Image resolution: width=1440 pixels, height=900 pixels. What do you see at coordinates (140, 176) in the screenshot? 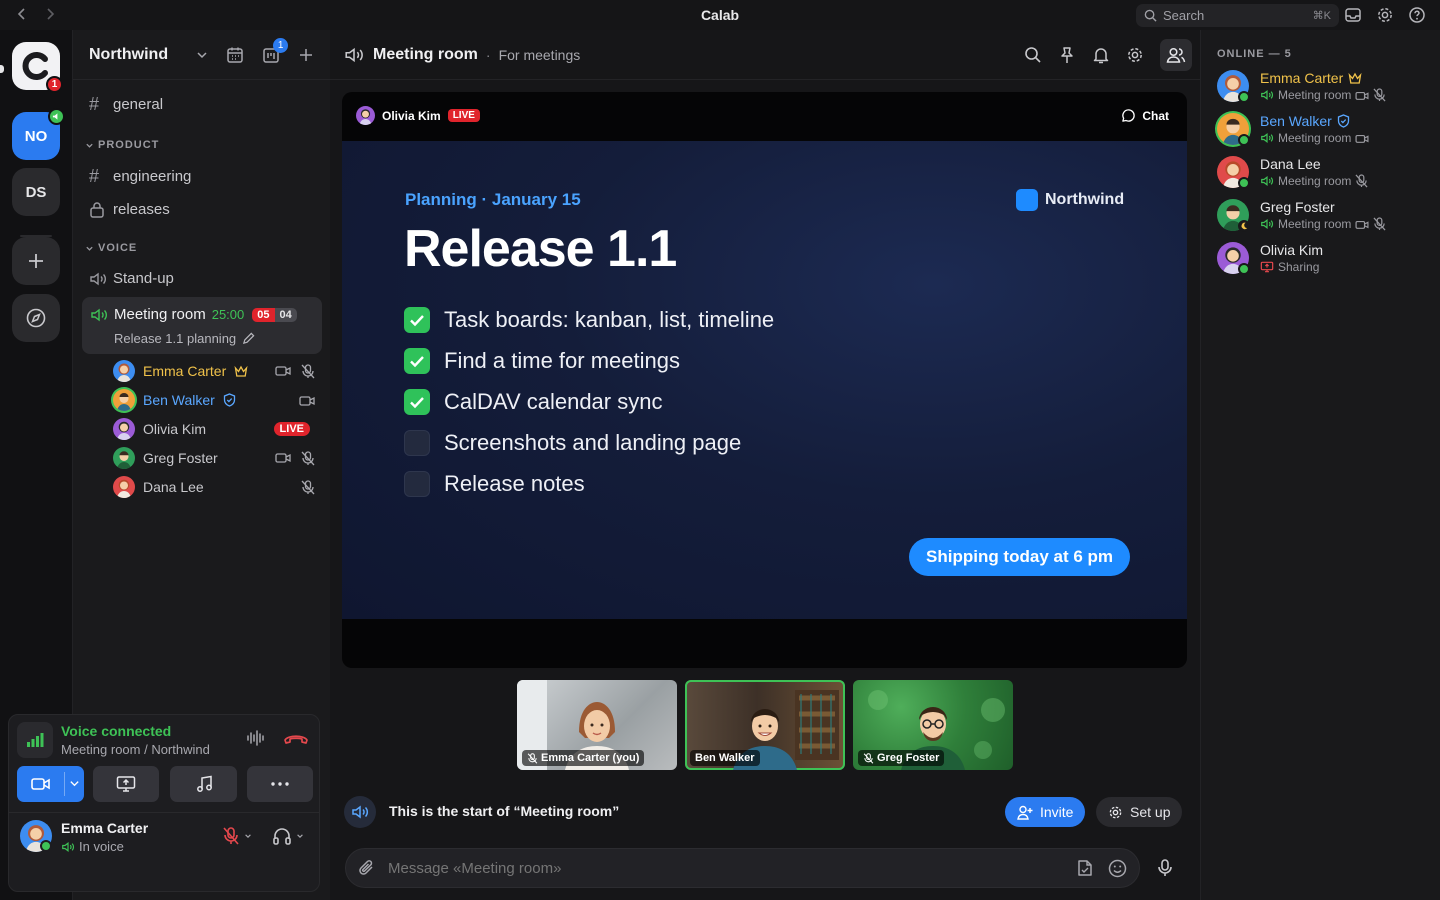
I see `channel-engineering: # engineering` at bounding box center [140, 176].